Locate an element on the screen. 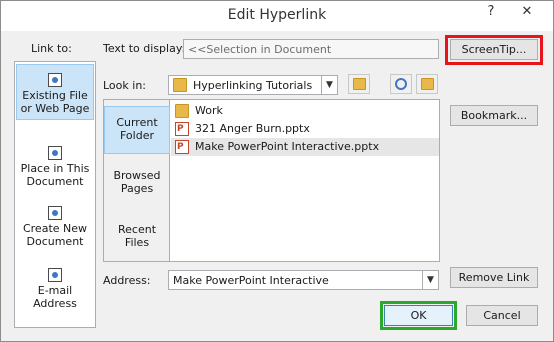 The width and height of the screenshot is (554, 342). link-to-existing-file: Existing File or Web Page is located at coordinates (55, 92).